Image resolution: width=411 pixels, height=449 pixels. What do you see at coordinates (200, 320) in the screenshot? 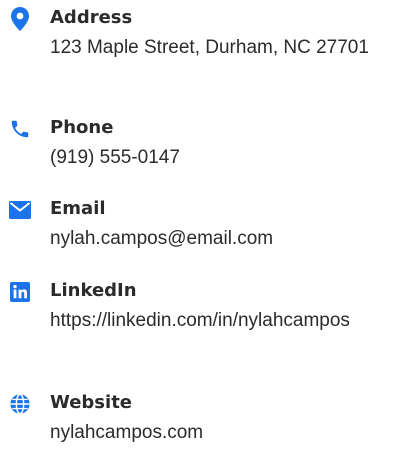
I see `contact-value-linkedin: https://linkedin.com/in/nylahcampos` at bounding box center [200, 320].